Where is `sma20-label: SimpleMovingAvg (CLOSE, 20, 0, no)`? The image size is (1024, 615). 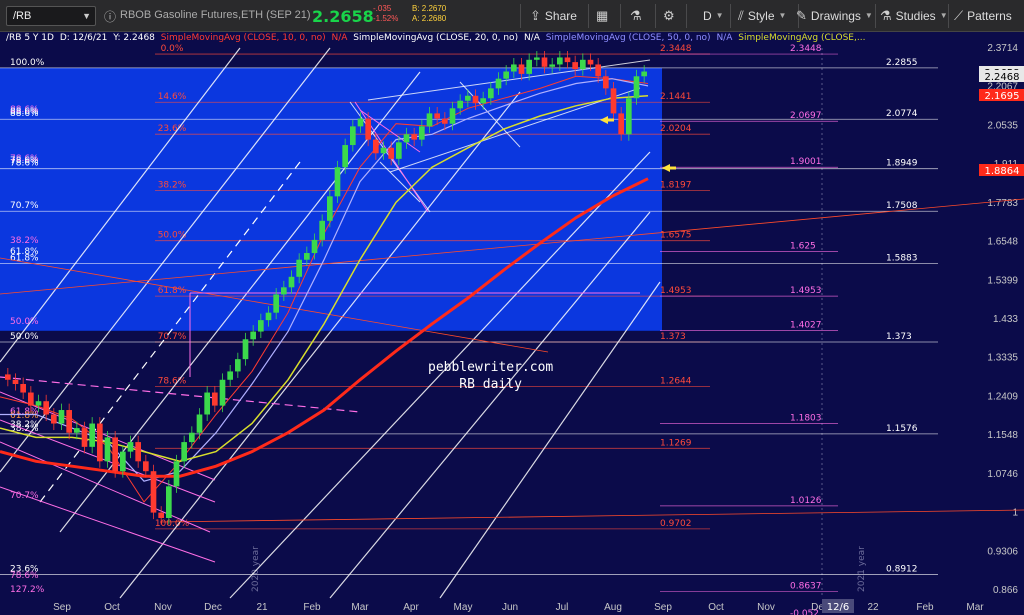 sma20-label: SimpleMovingAvg (CLOSE, 20, 0, no) is located at coordinates (435, 38).